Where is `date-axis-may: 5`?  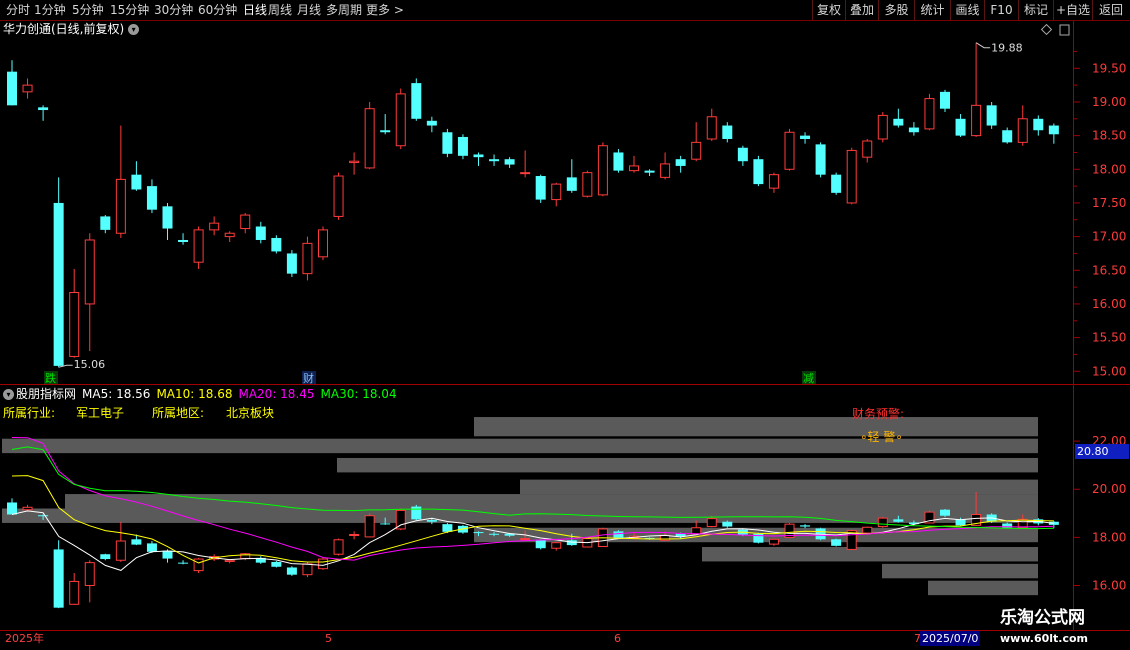
date-axis-may: 5 is located at coordinates (328, 638).